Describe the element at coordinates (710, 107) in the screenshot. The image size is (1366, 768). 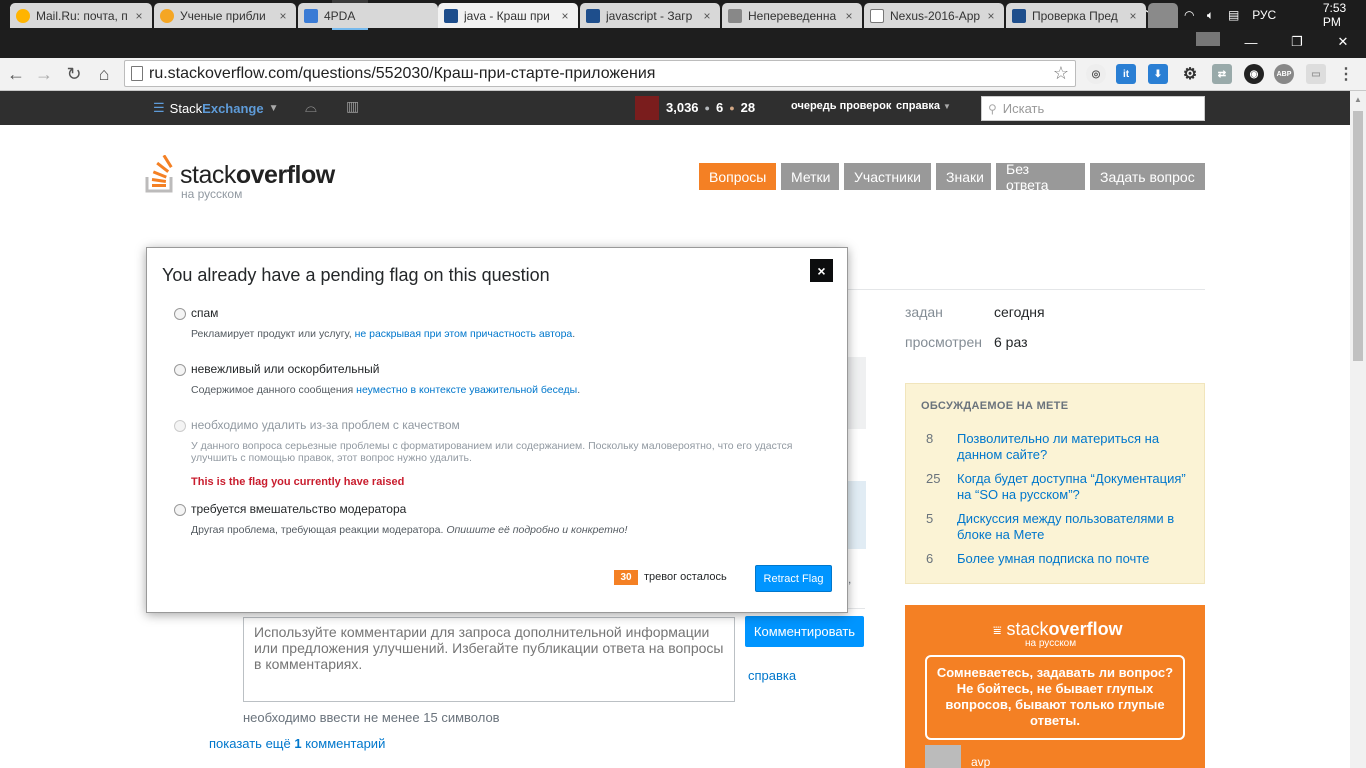
I see `reputation-badges: 3,036 ● 6 ● 28` at that location.